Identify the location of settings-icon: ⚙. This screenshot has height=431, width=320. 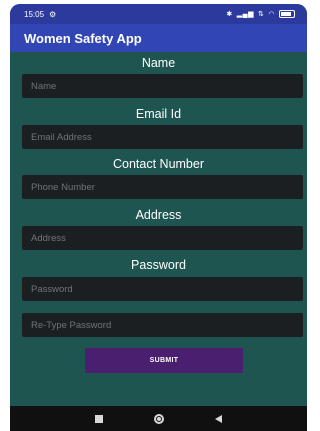
(53, 14).